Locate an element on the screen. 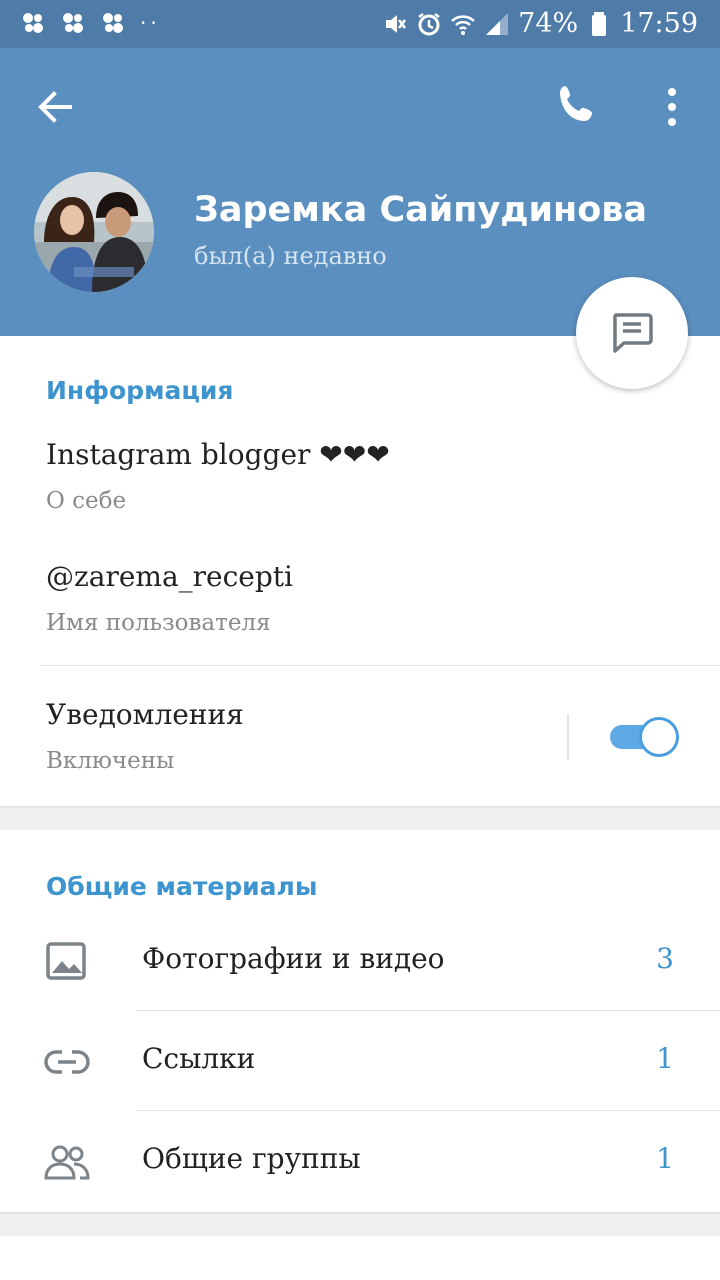  info-section-title: Информация is located at coordinates (140, 390).